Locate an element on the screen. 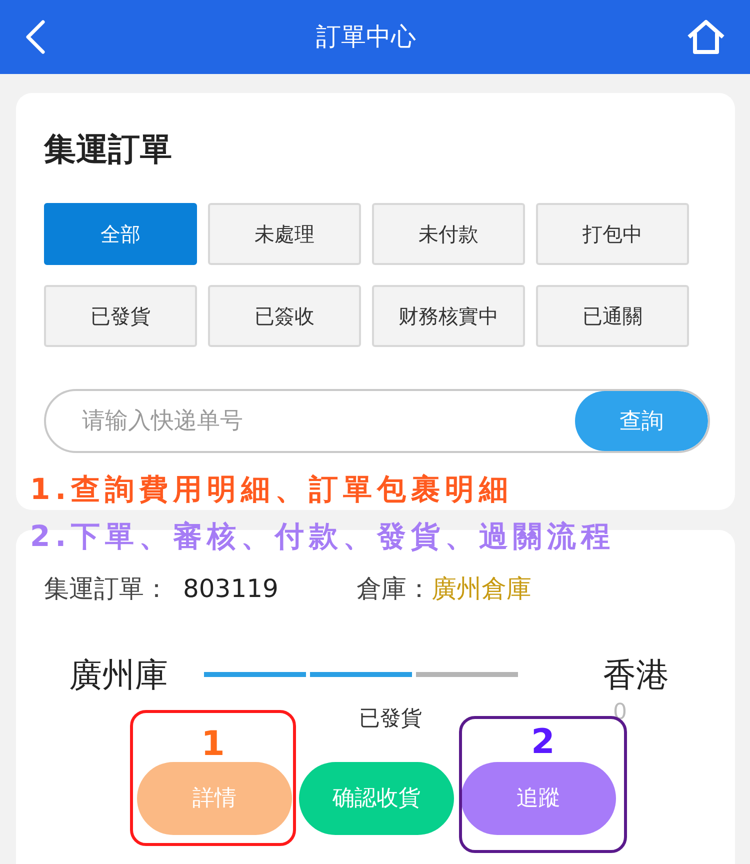  filter-tab: 打包中 is located at coordinates (612, 234).